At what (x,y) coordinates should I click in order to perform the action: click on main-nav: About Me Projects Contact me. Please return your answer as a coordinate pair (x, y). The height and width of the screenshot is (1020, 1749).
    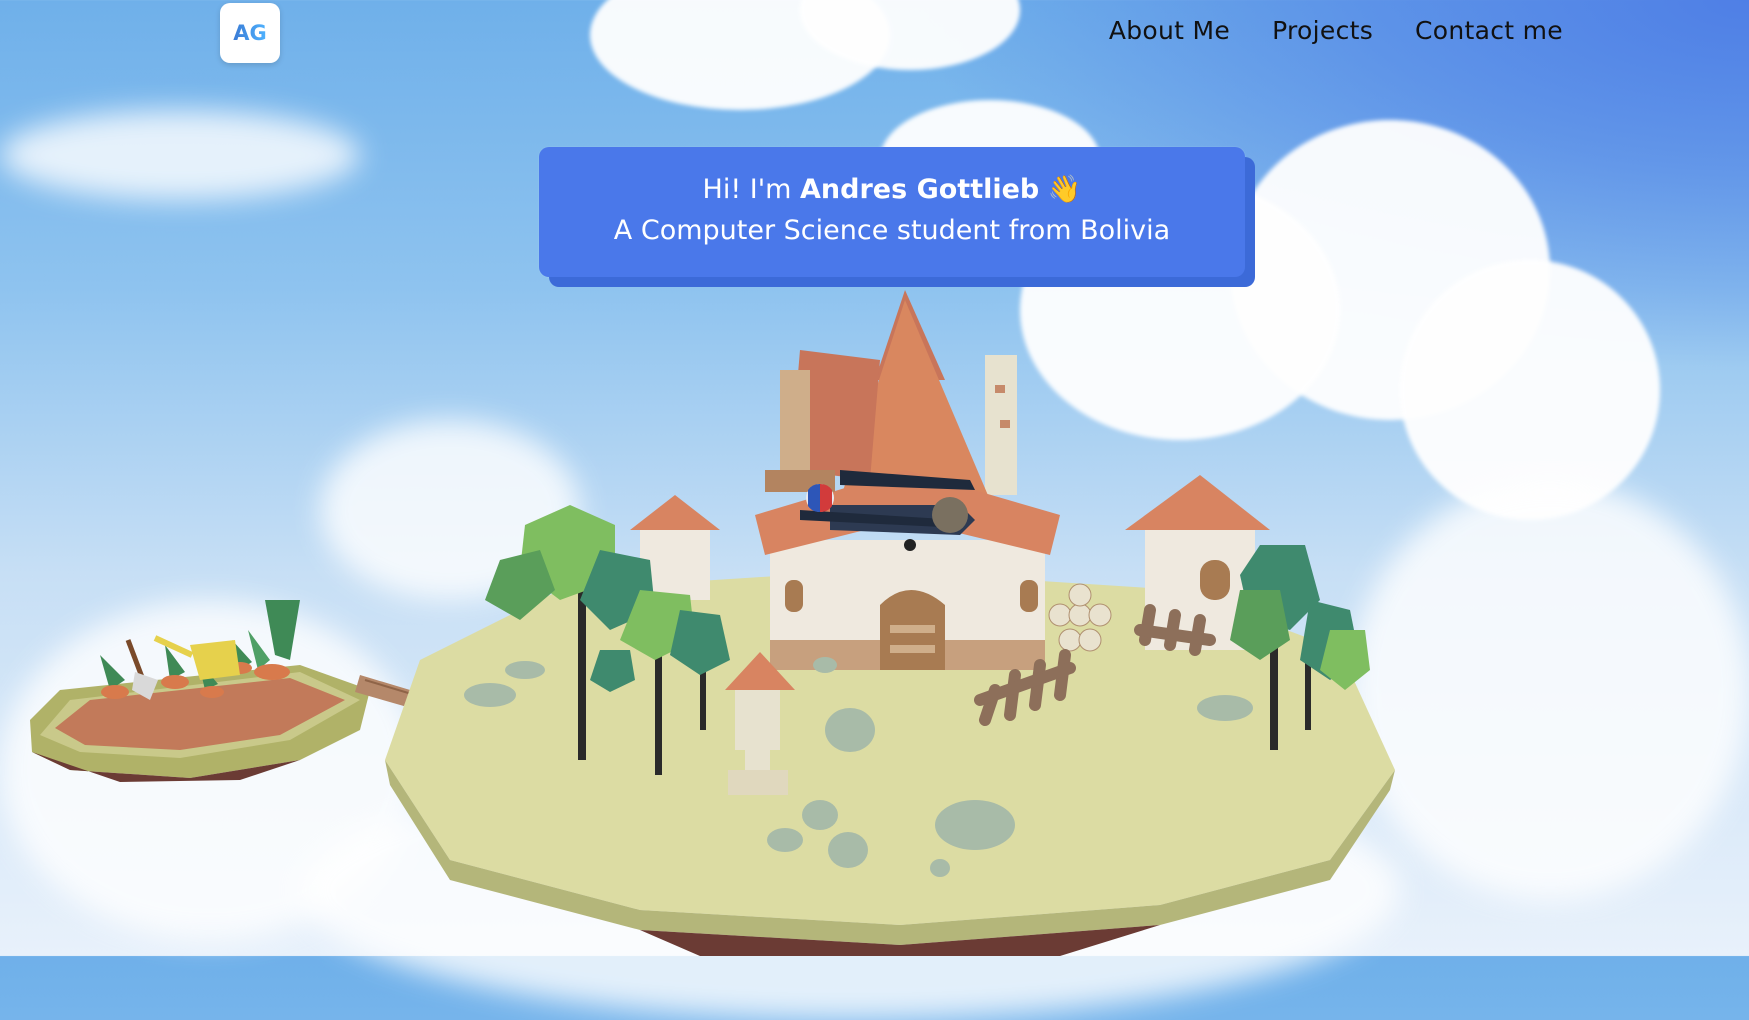
    Looking at the image, I should click on (1336, 30).